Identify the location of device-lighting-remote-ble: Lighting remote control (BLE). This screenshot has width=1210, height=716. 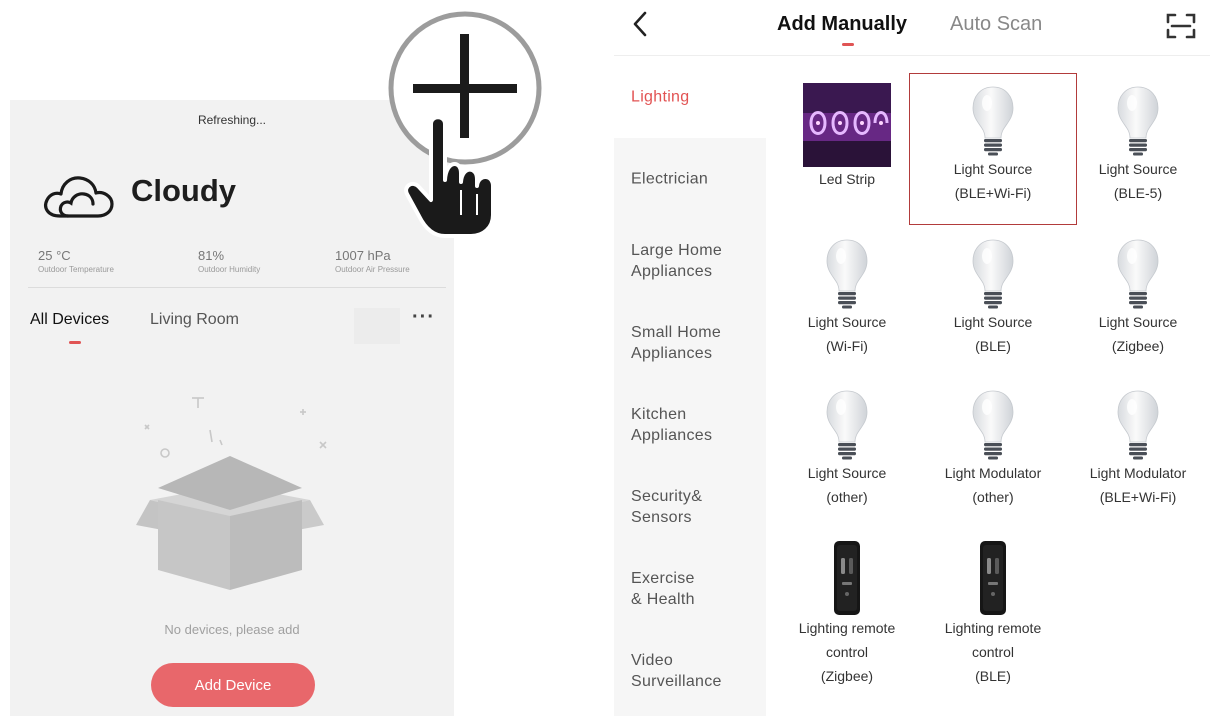
(993, 614).